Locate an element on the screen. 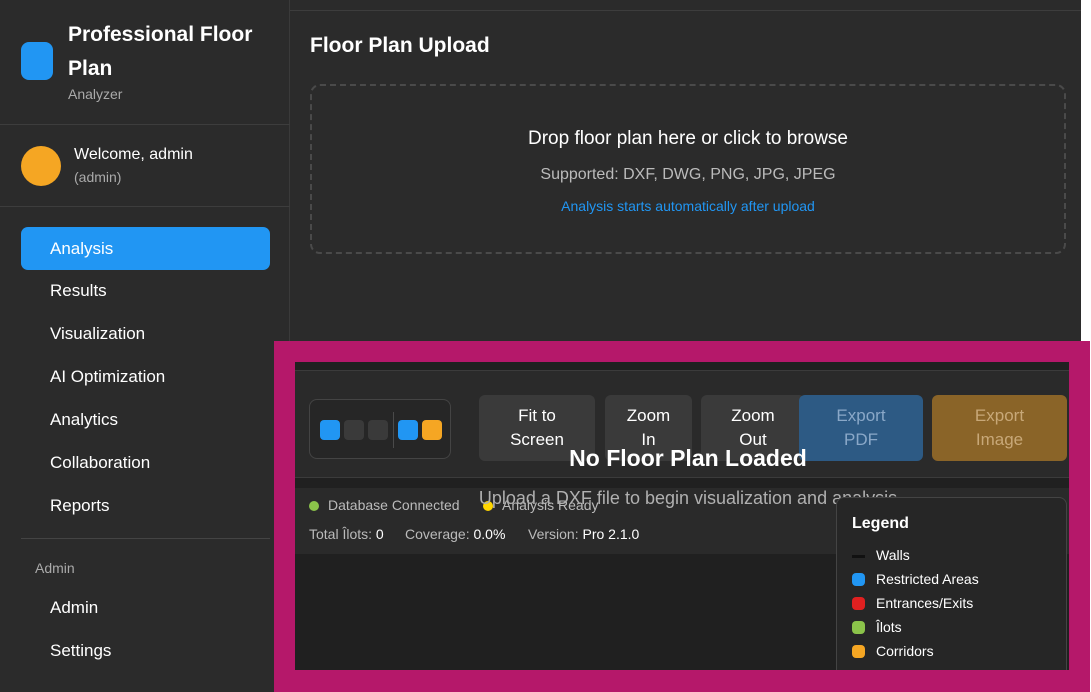 Image resolution: width=1091 pixels, height=692 pixels. legend-label: Restricted Areas is located at coordinates (927, 579).